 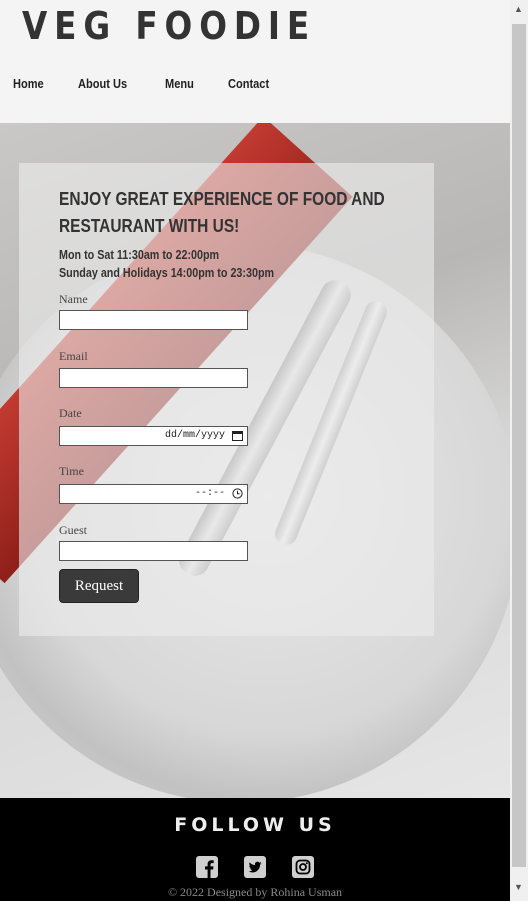 I want to click on time-placeholder: --:--, so click(x=209, y=493).